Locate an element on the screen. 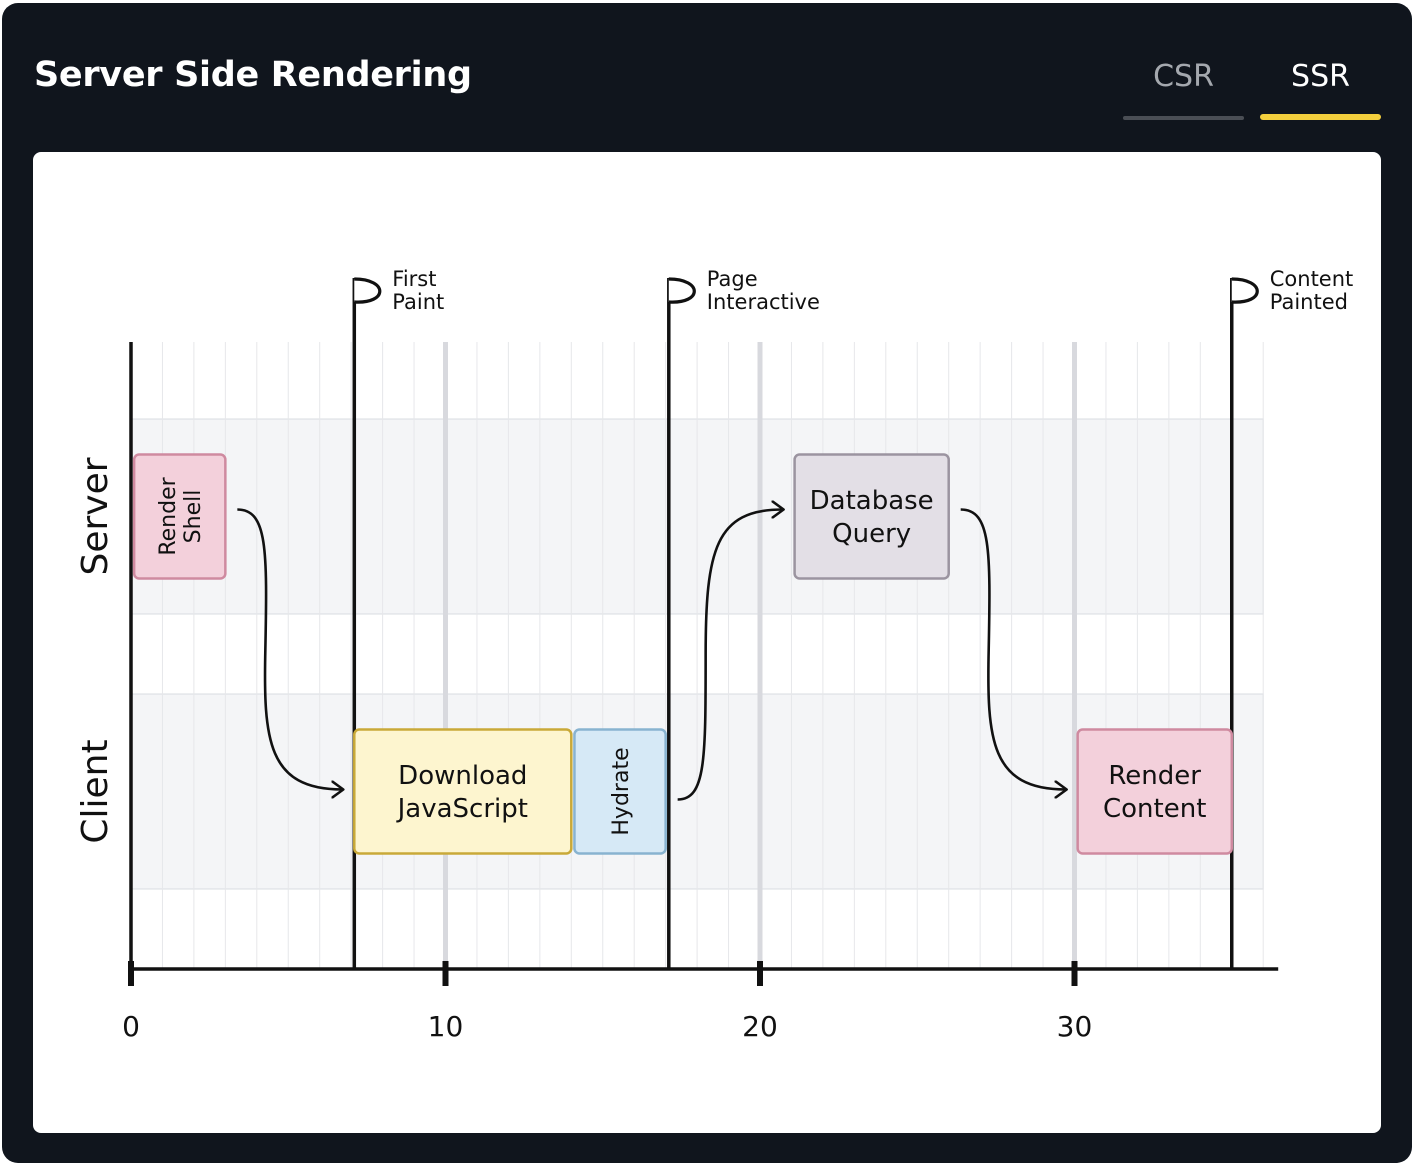 The image size is (1416, 1164). lane-label-client: Client is located at coordinates (95, 791).